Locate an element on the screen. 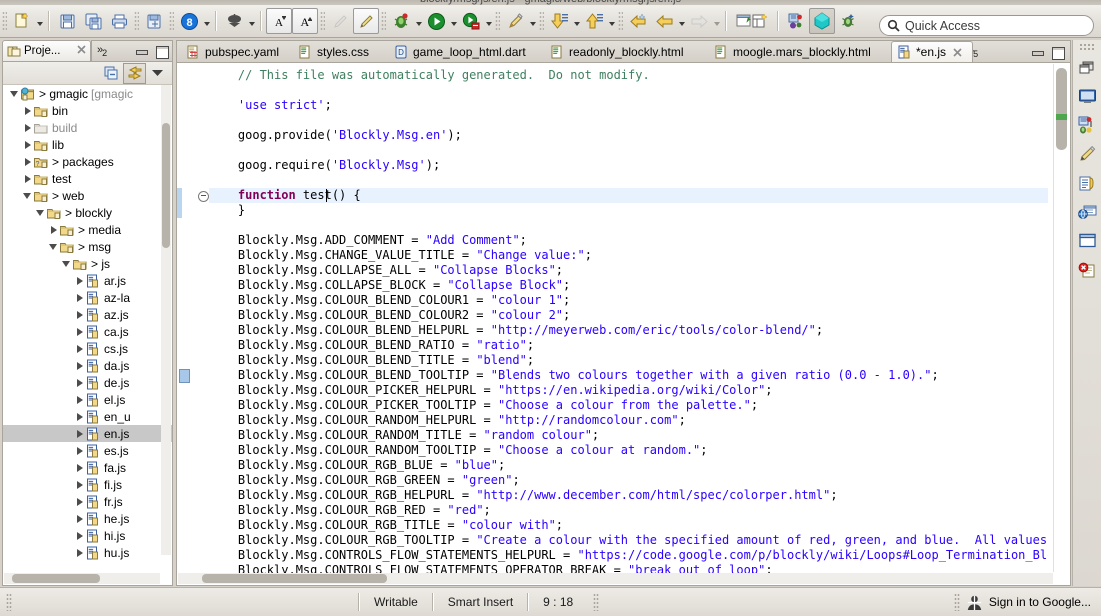  tree-item: en.js is located at coordinates (87, 433).